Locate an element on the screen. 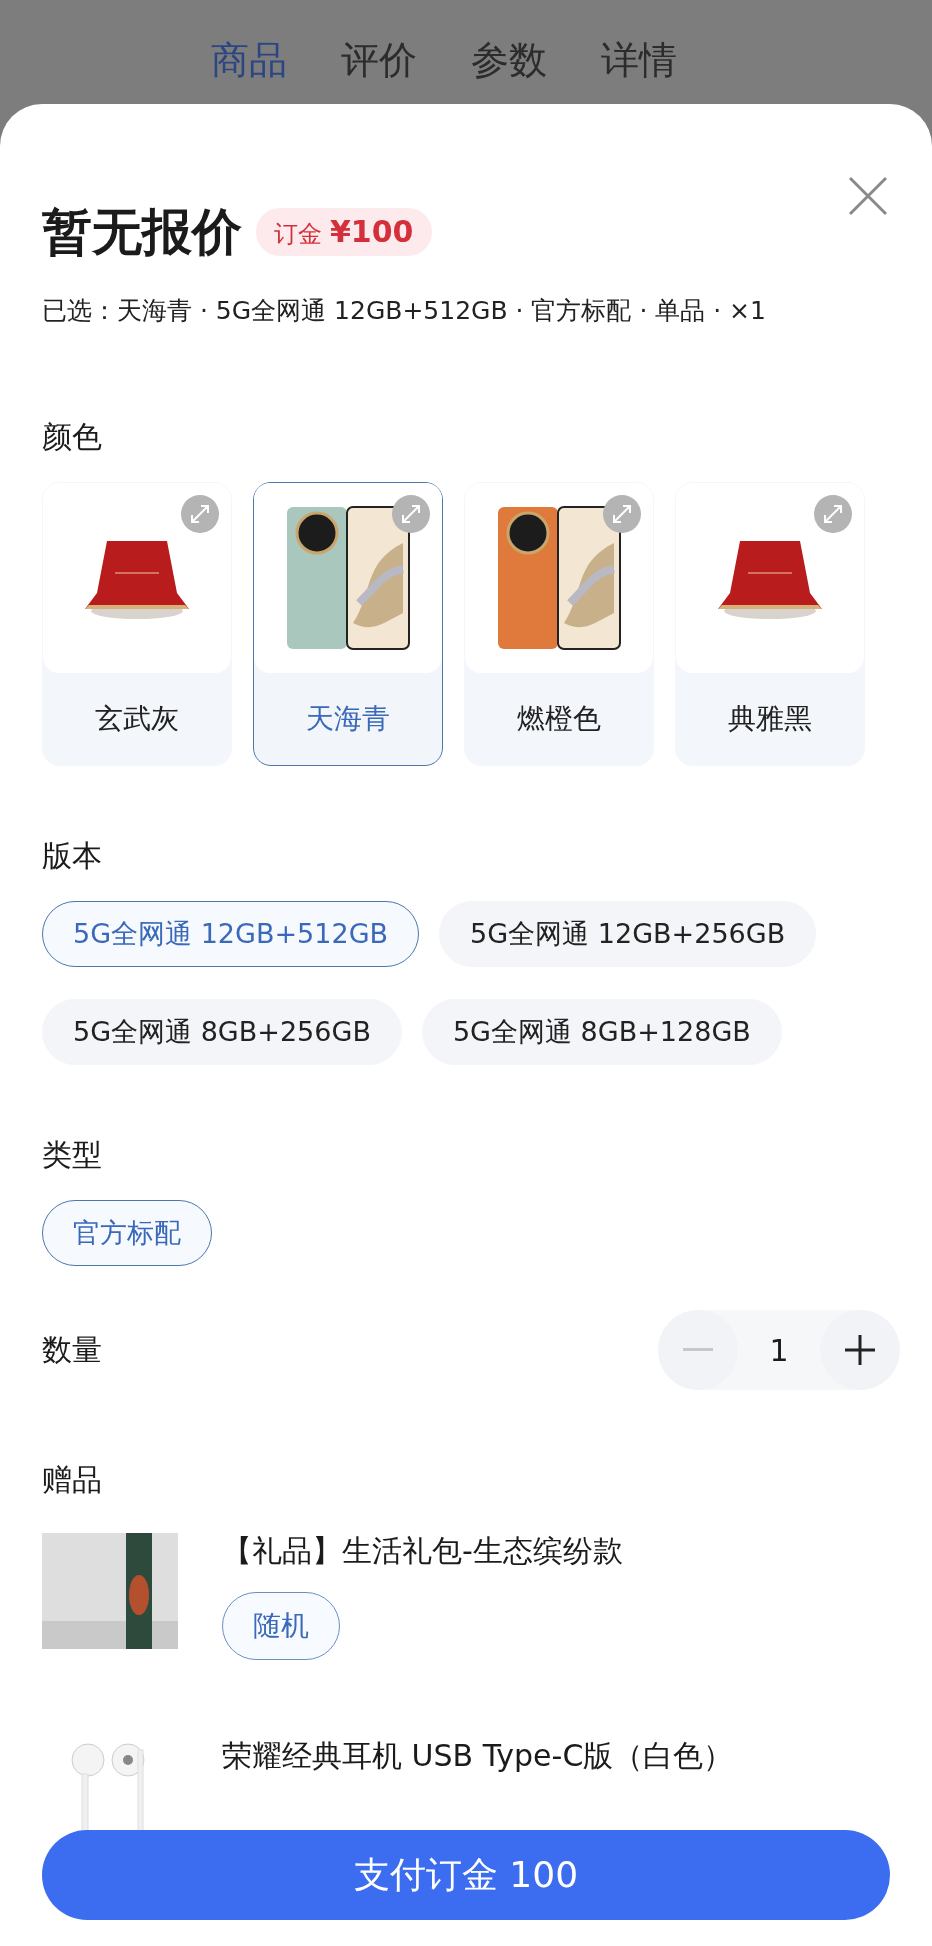  color-option-card: 玄武灰 is located at coordinates (137, 624).